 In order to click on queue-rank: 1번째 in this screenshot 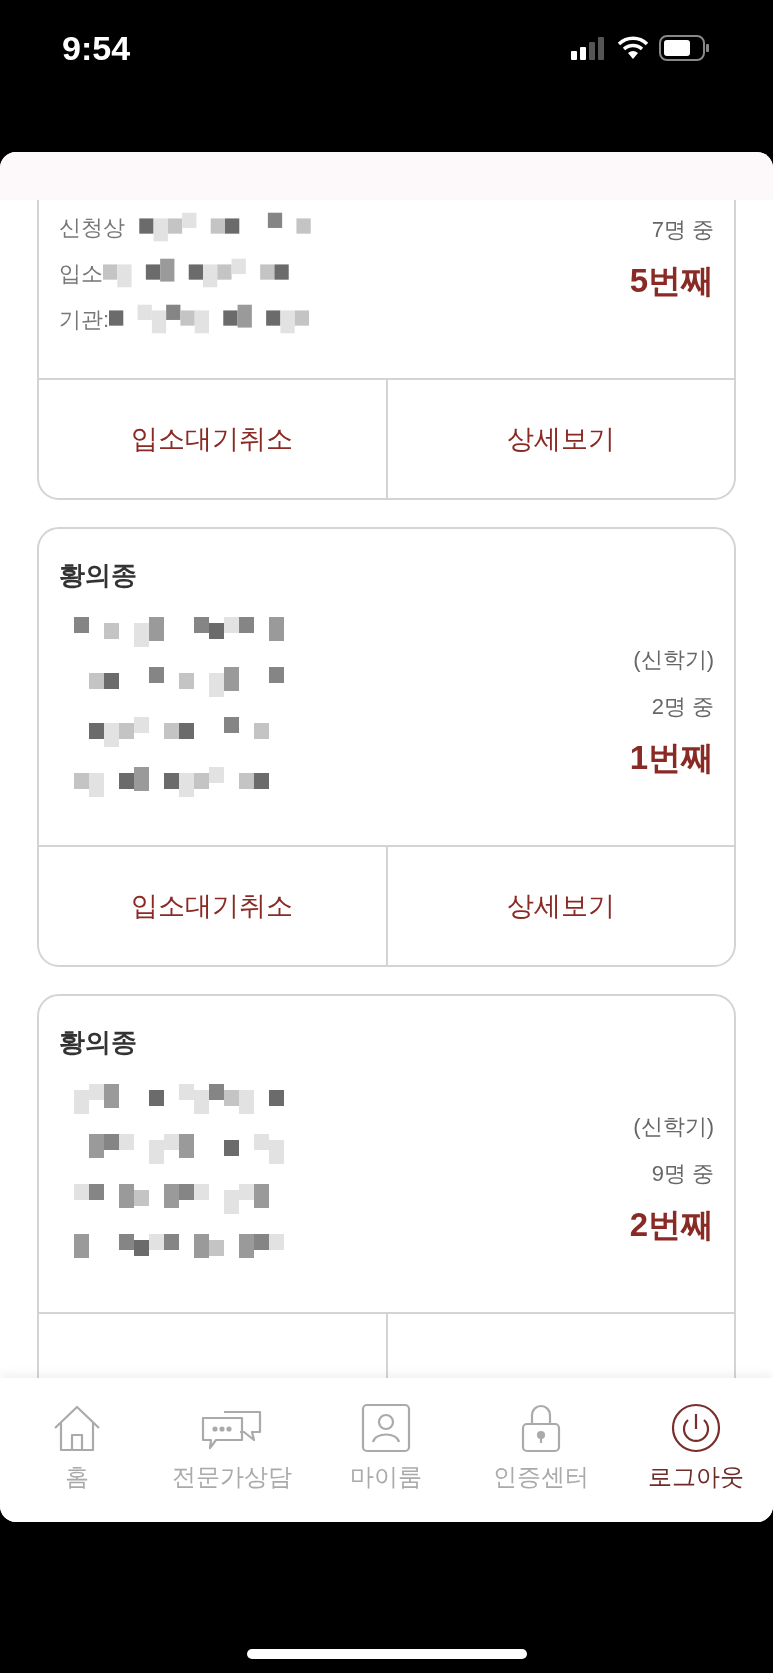, I will do `click(671, 758)`.